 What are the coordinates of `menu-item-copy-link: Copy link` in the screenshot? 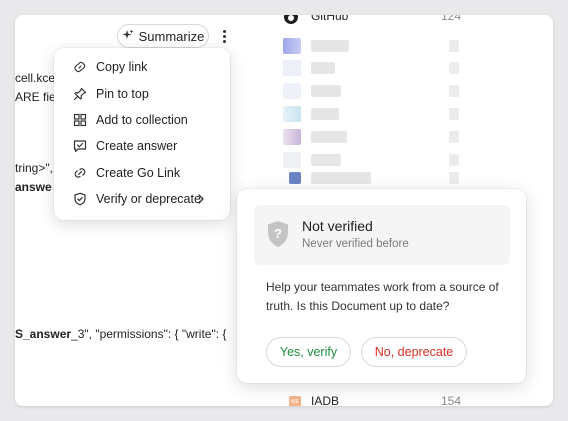 It's located at (142, 67).